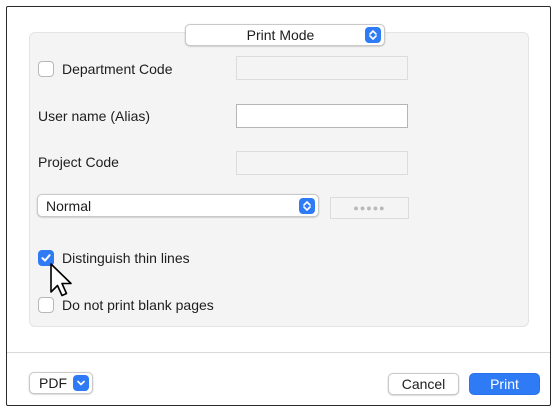 Image resolution: width=557 pixels, height=411 pixels. What do you see at coordinates (322, 68) in the screenshot?
I see `department-code-field` at bounding box center [322, 68].